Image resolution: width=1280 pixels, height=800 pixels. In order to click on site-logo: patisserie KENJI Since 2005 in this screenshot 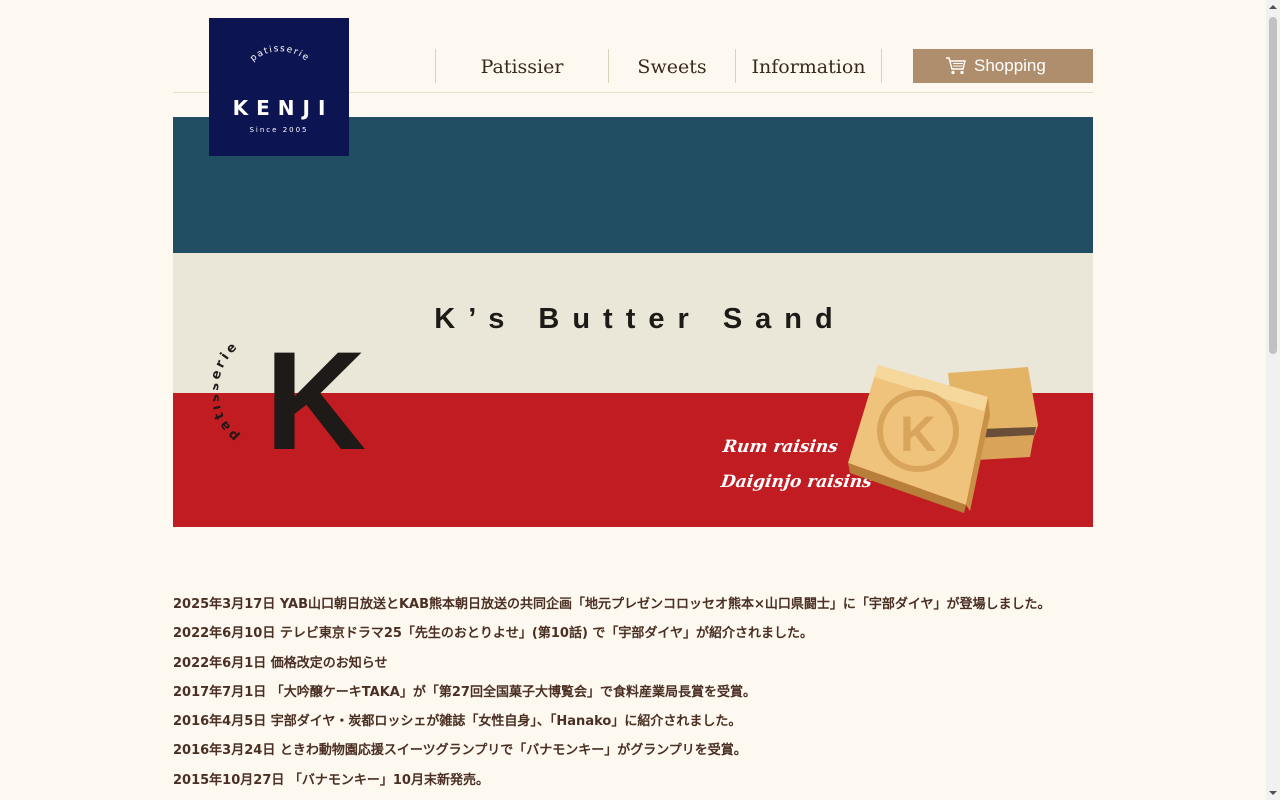, I will do `click(279, 87)`.